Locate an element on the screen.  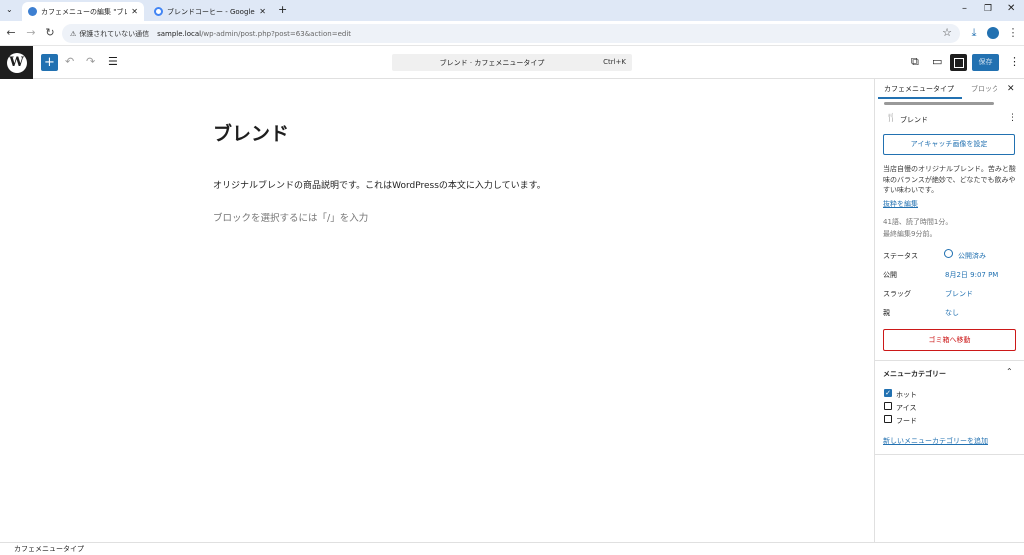
tab-post-settings: カフェメニュータイプ is located at coordinates (919, 89).